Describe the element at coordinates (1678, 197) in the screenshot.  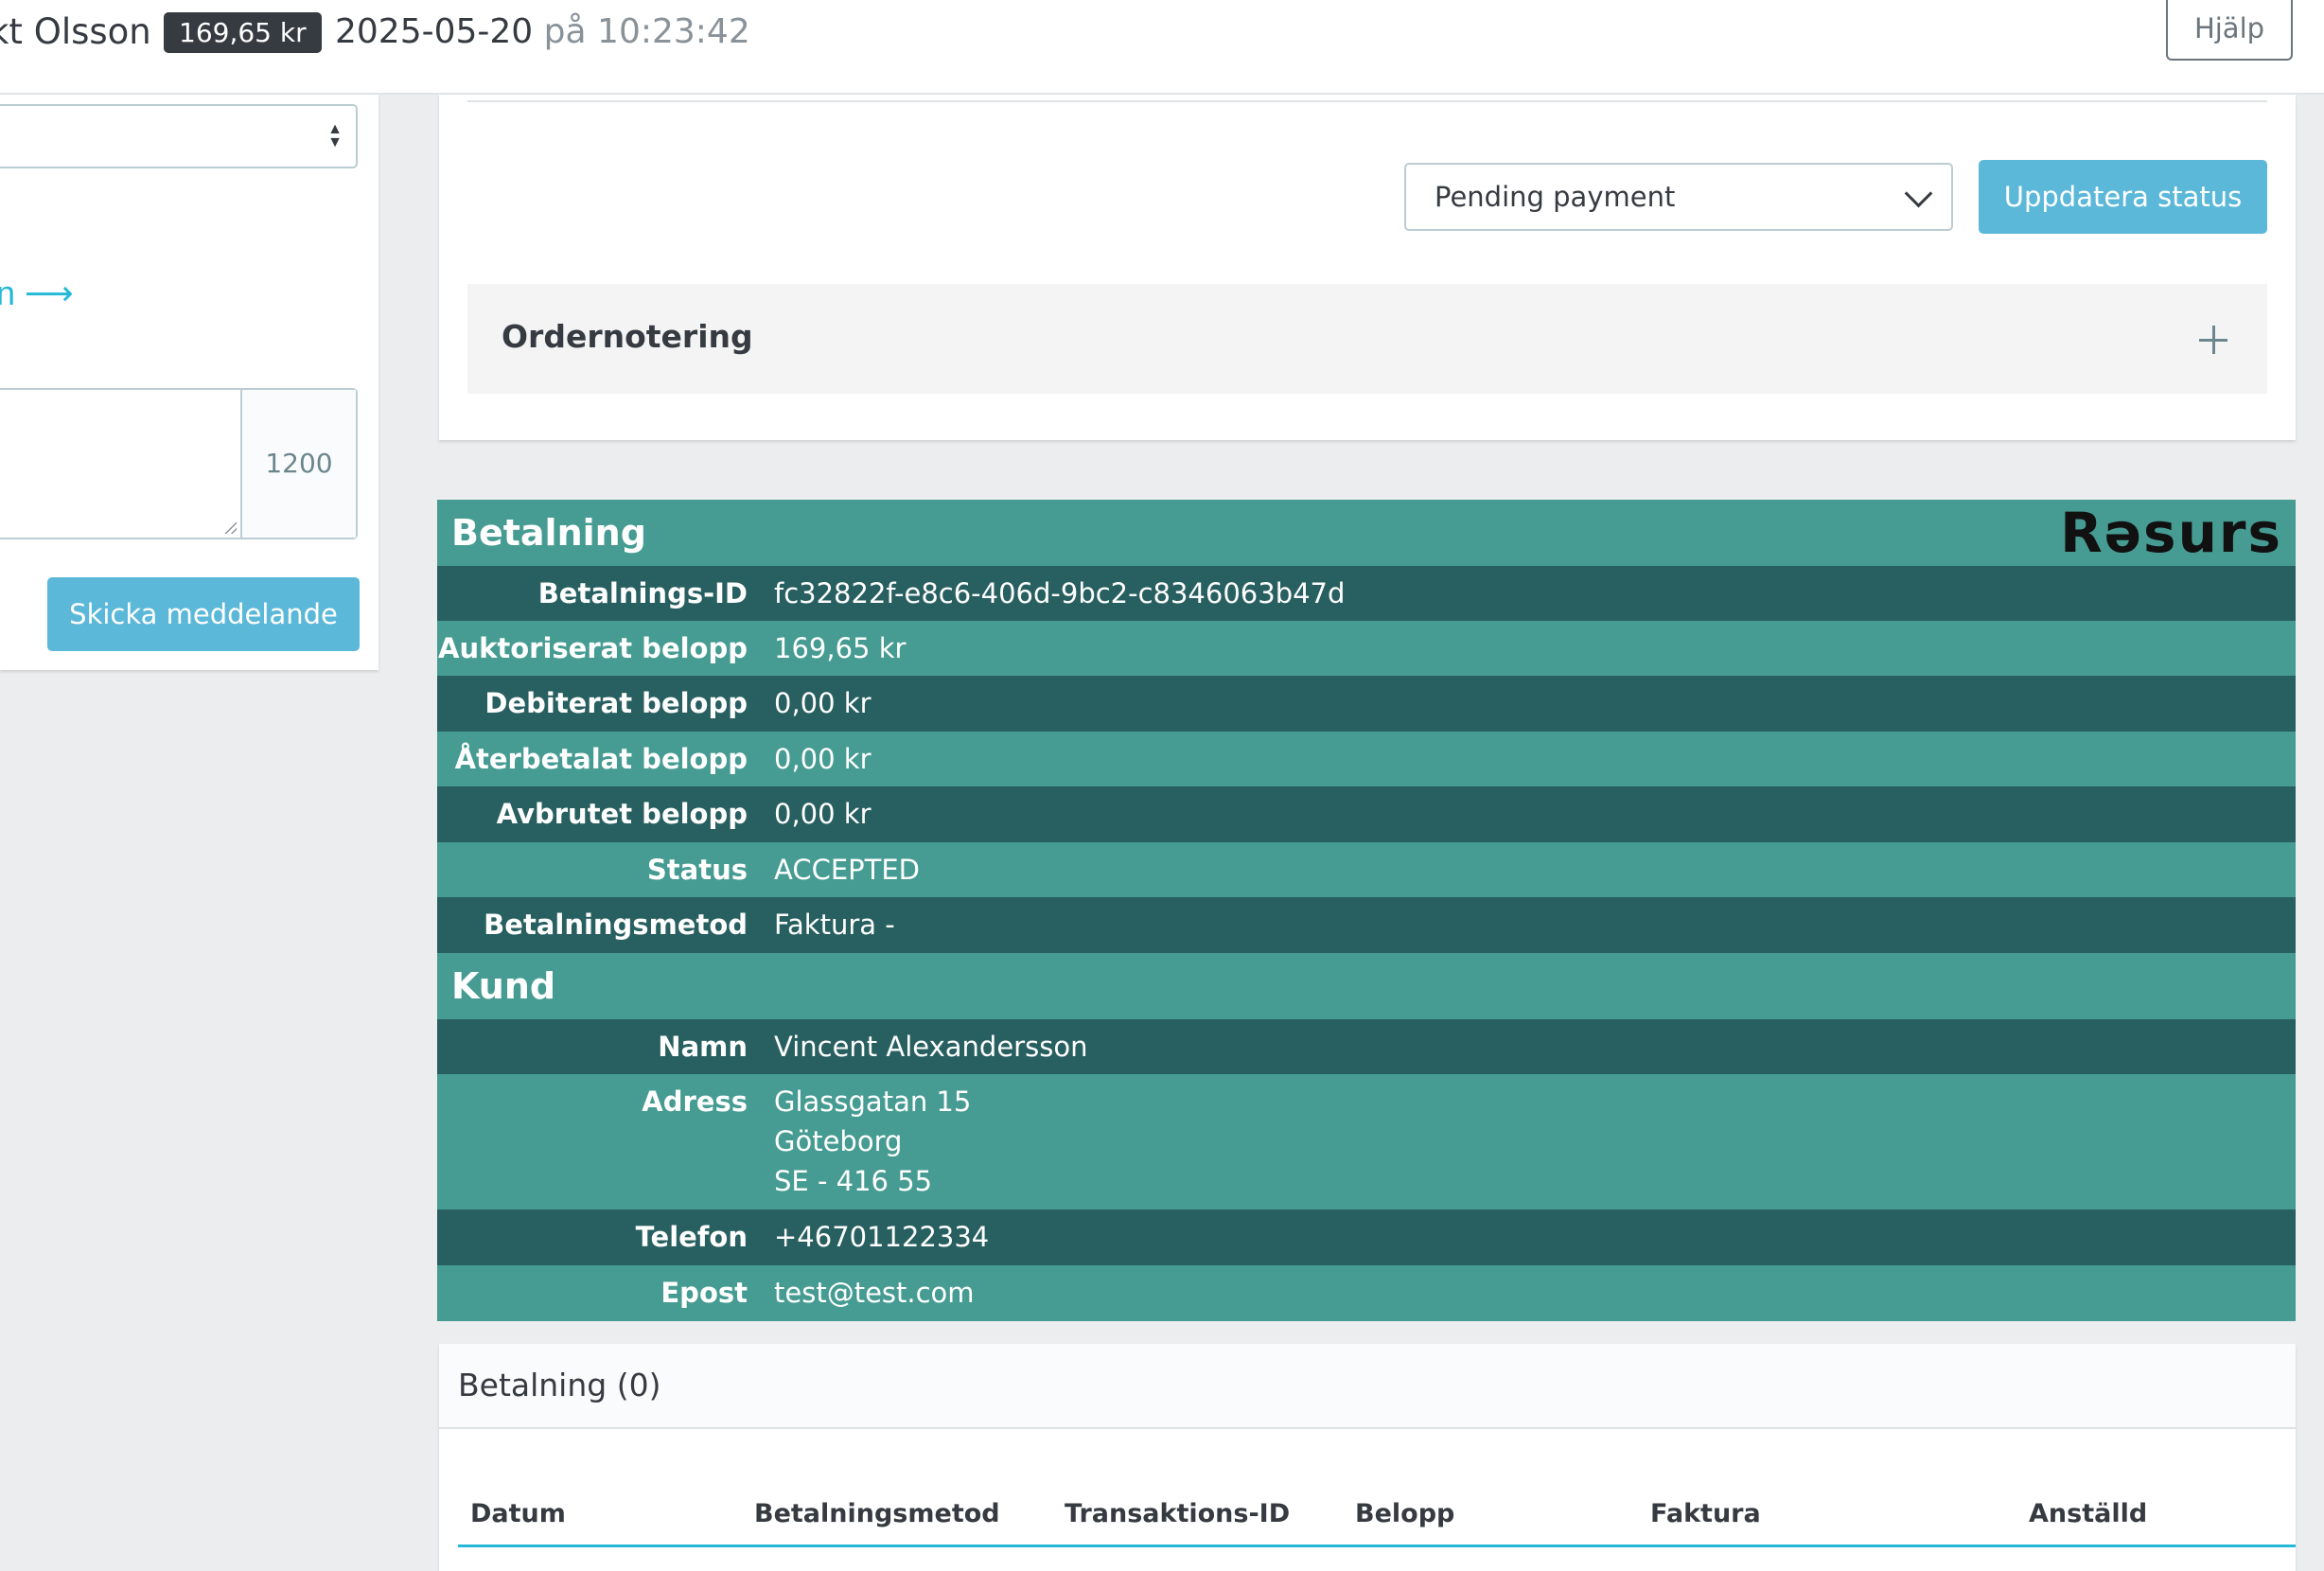
I see `order-status-select: Pending payment` at that location.